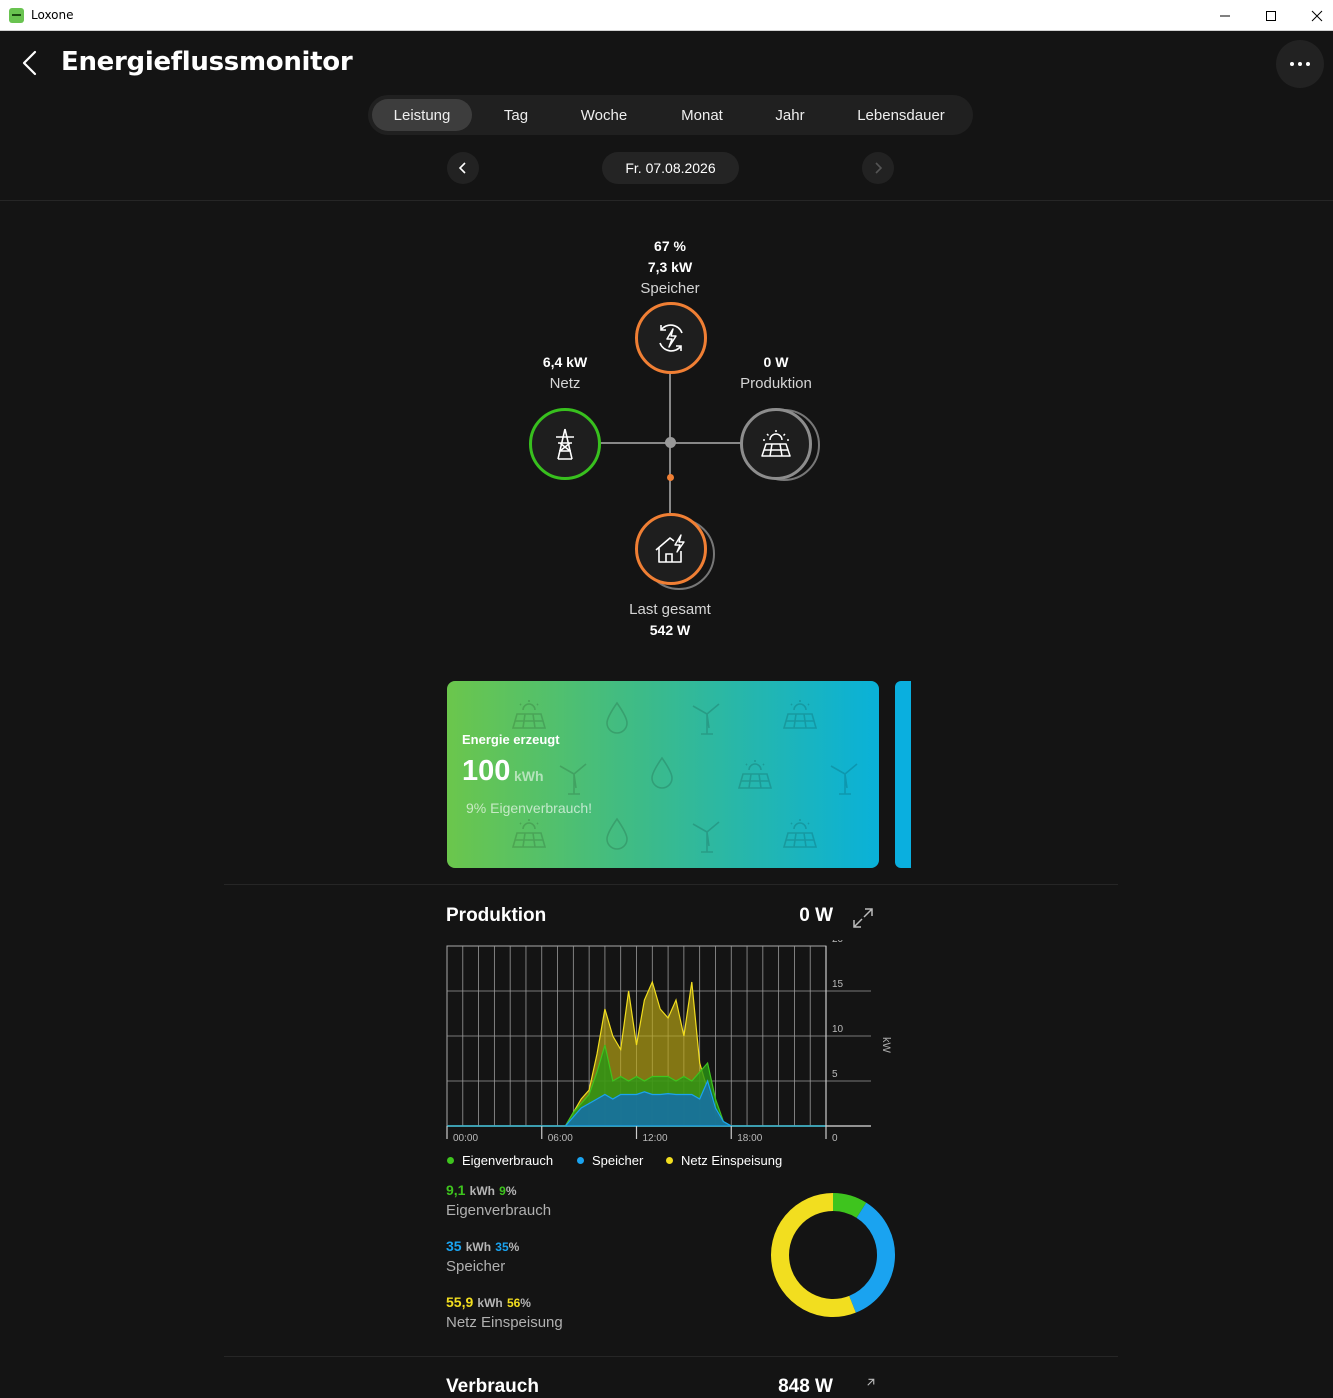 The width and height of the screenshot is (1333, 1398). What do you see at coordinates (903, 774) in the screenshot?
I see `next-card-peek` at bounding box center [903, 774].